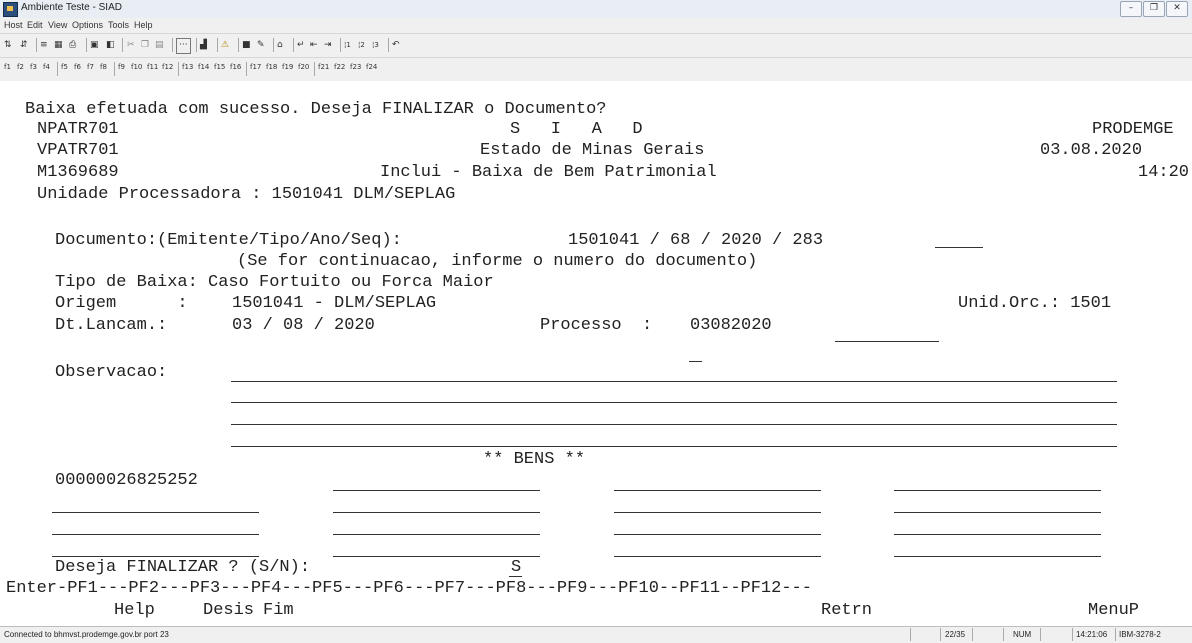 The height and width of the screenshot is (643, 1192). I want to click on pf-key: f2, so click(20, 67).